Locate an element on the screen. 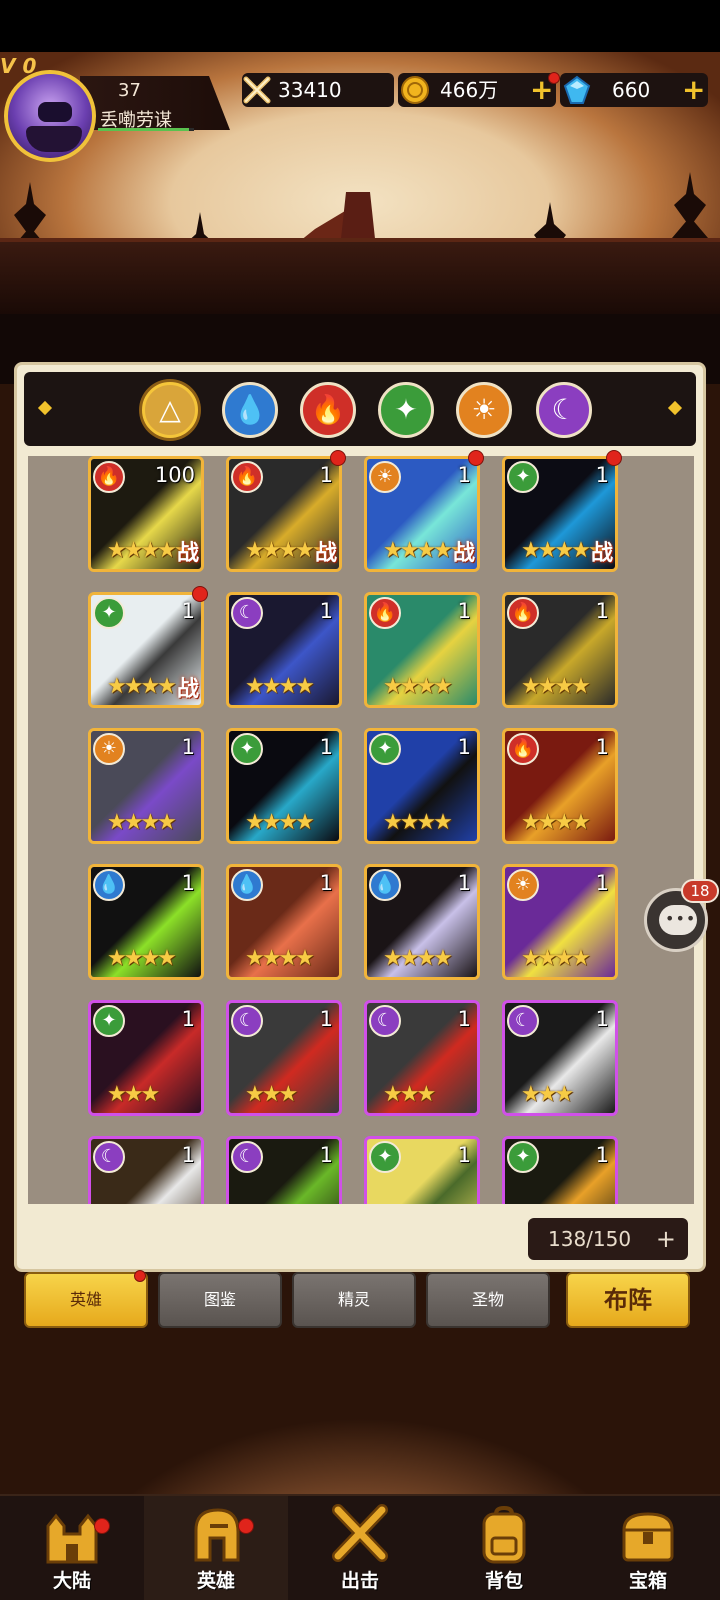 The width and height of the screenshot is (720, 1600). add-gems-button: + is located at coordinates (693, 90).